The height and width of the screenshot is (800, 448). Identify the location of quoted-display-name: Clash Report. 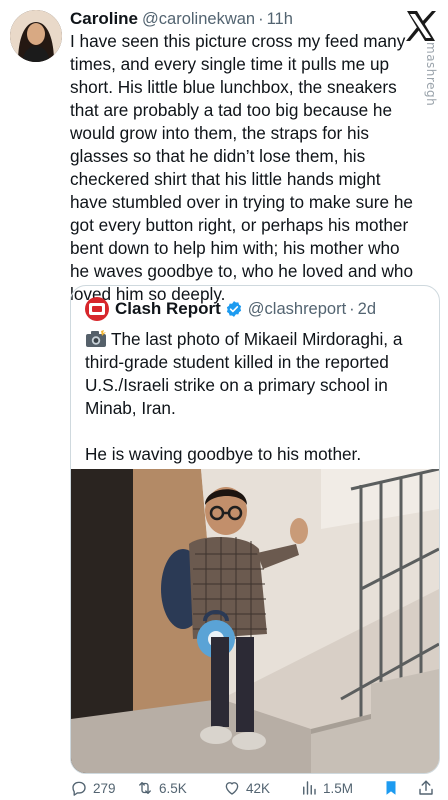
(168, 309).